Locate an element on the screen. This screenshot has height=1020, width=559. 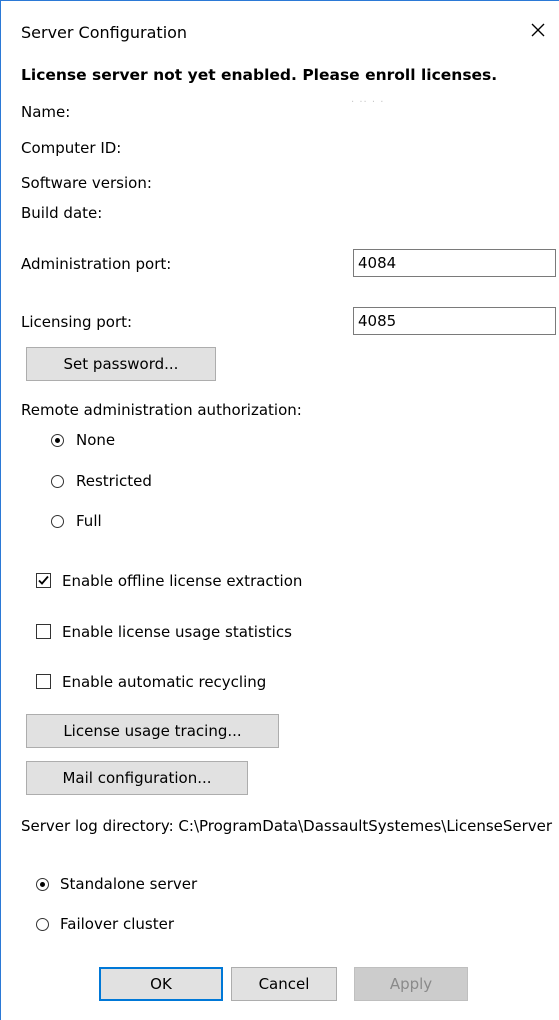
dialog-title: Server Configuration is located at coordinates (104, 32).